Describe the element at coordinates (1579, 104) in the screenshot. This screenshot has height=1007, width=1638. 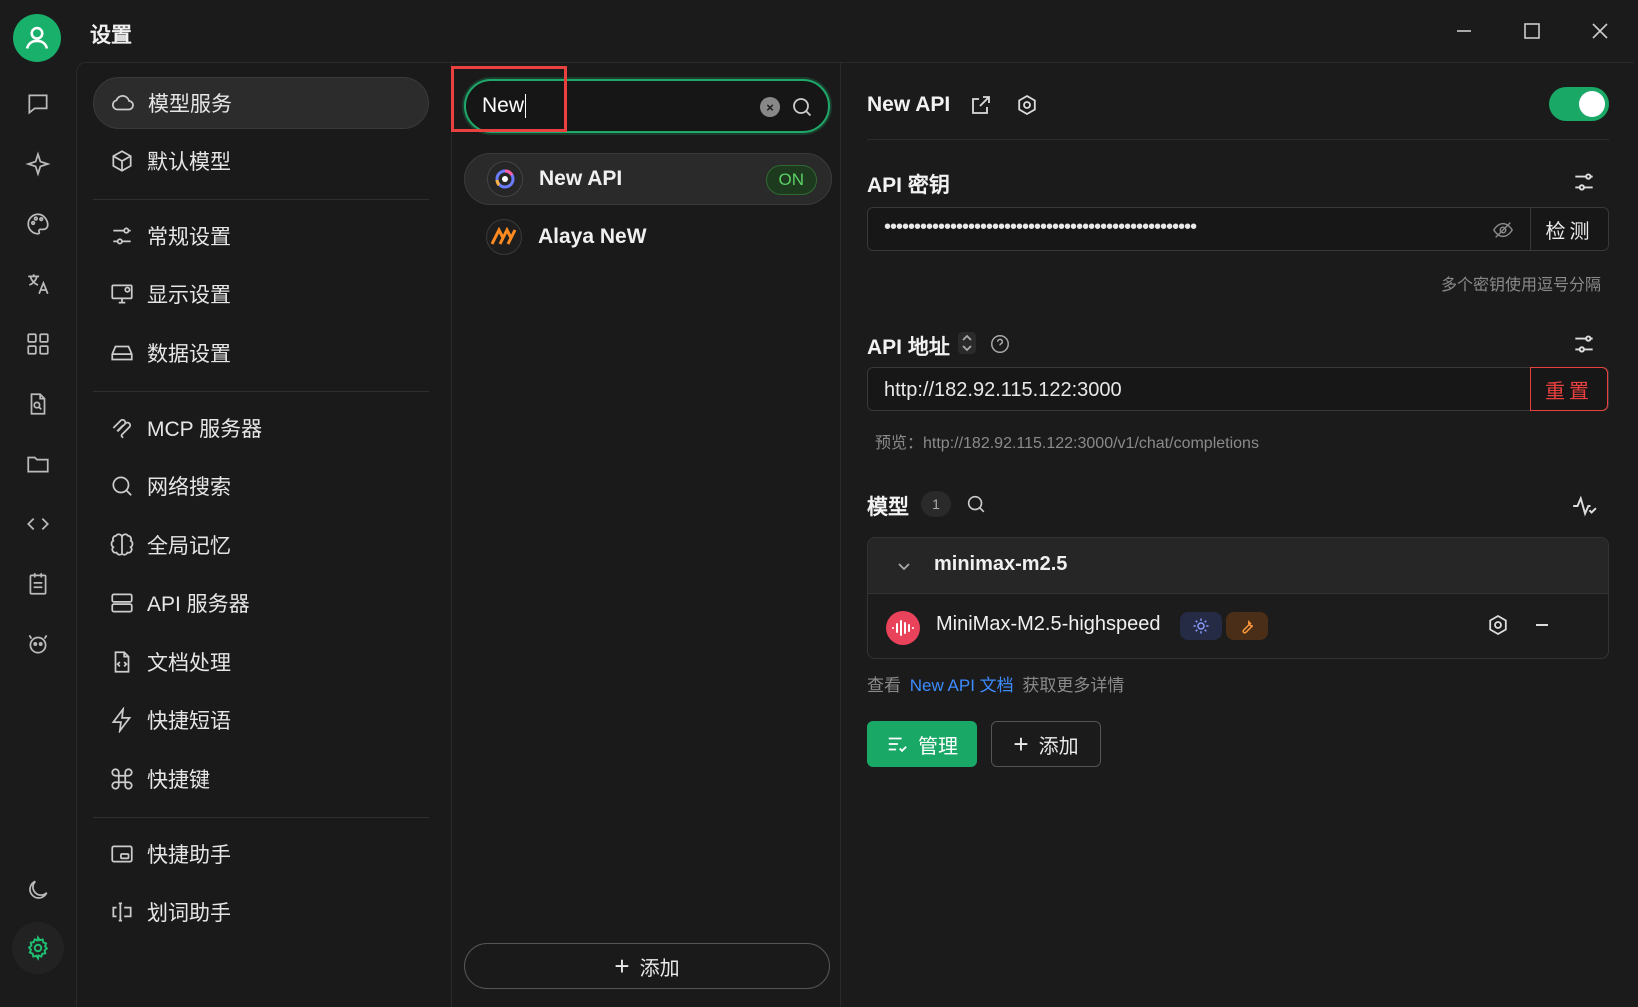
I see `provider-enable-toggle` at that location.